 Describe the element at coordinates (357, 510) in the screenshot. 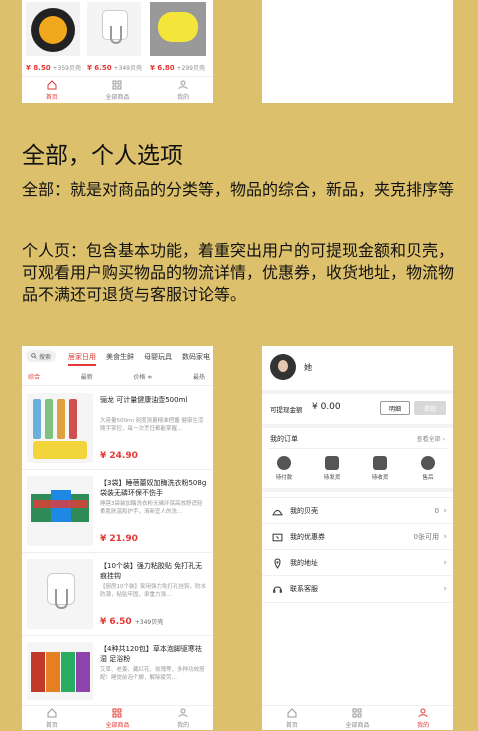

I see `row-my-shells: 我的贝壳 0 ›` at that location.